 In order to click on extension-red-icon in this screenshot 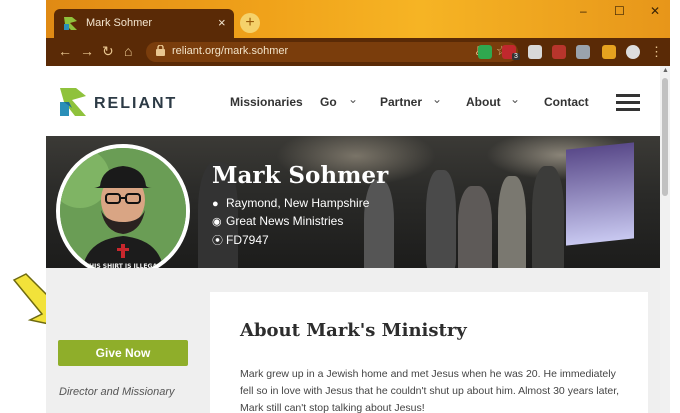, I will do `click(559, 52)`.